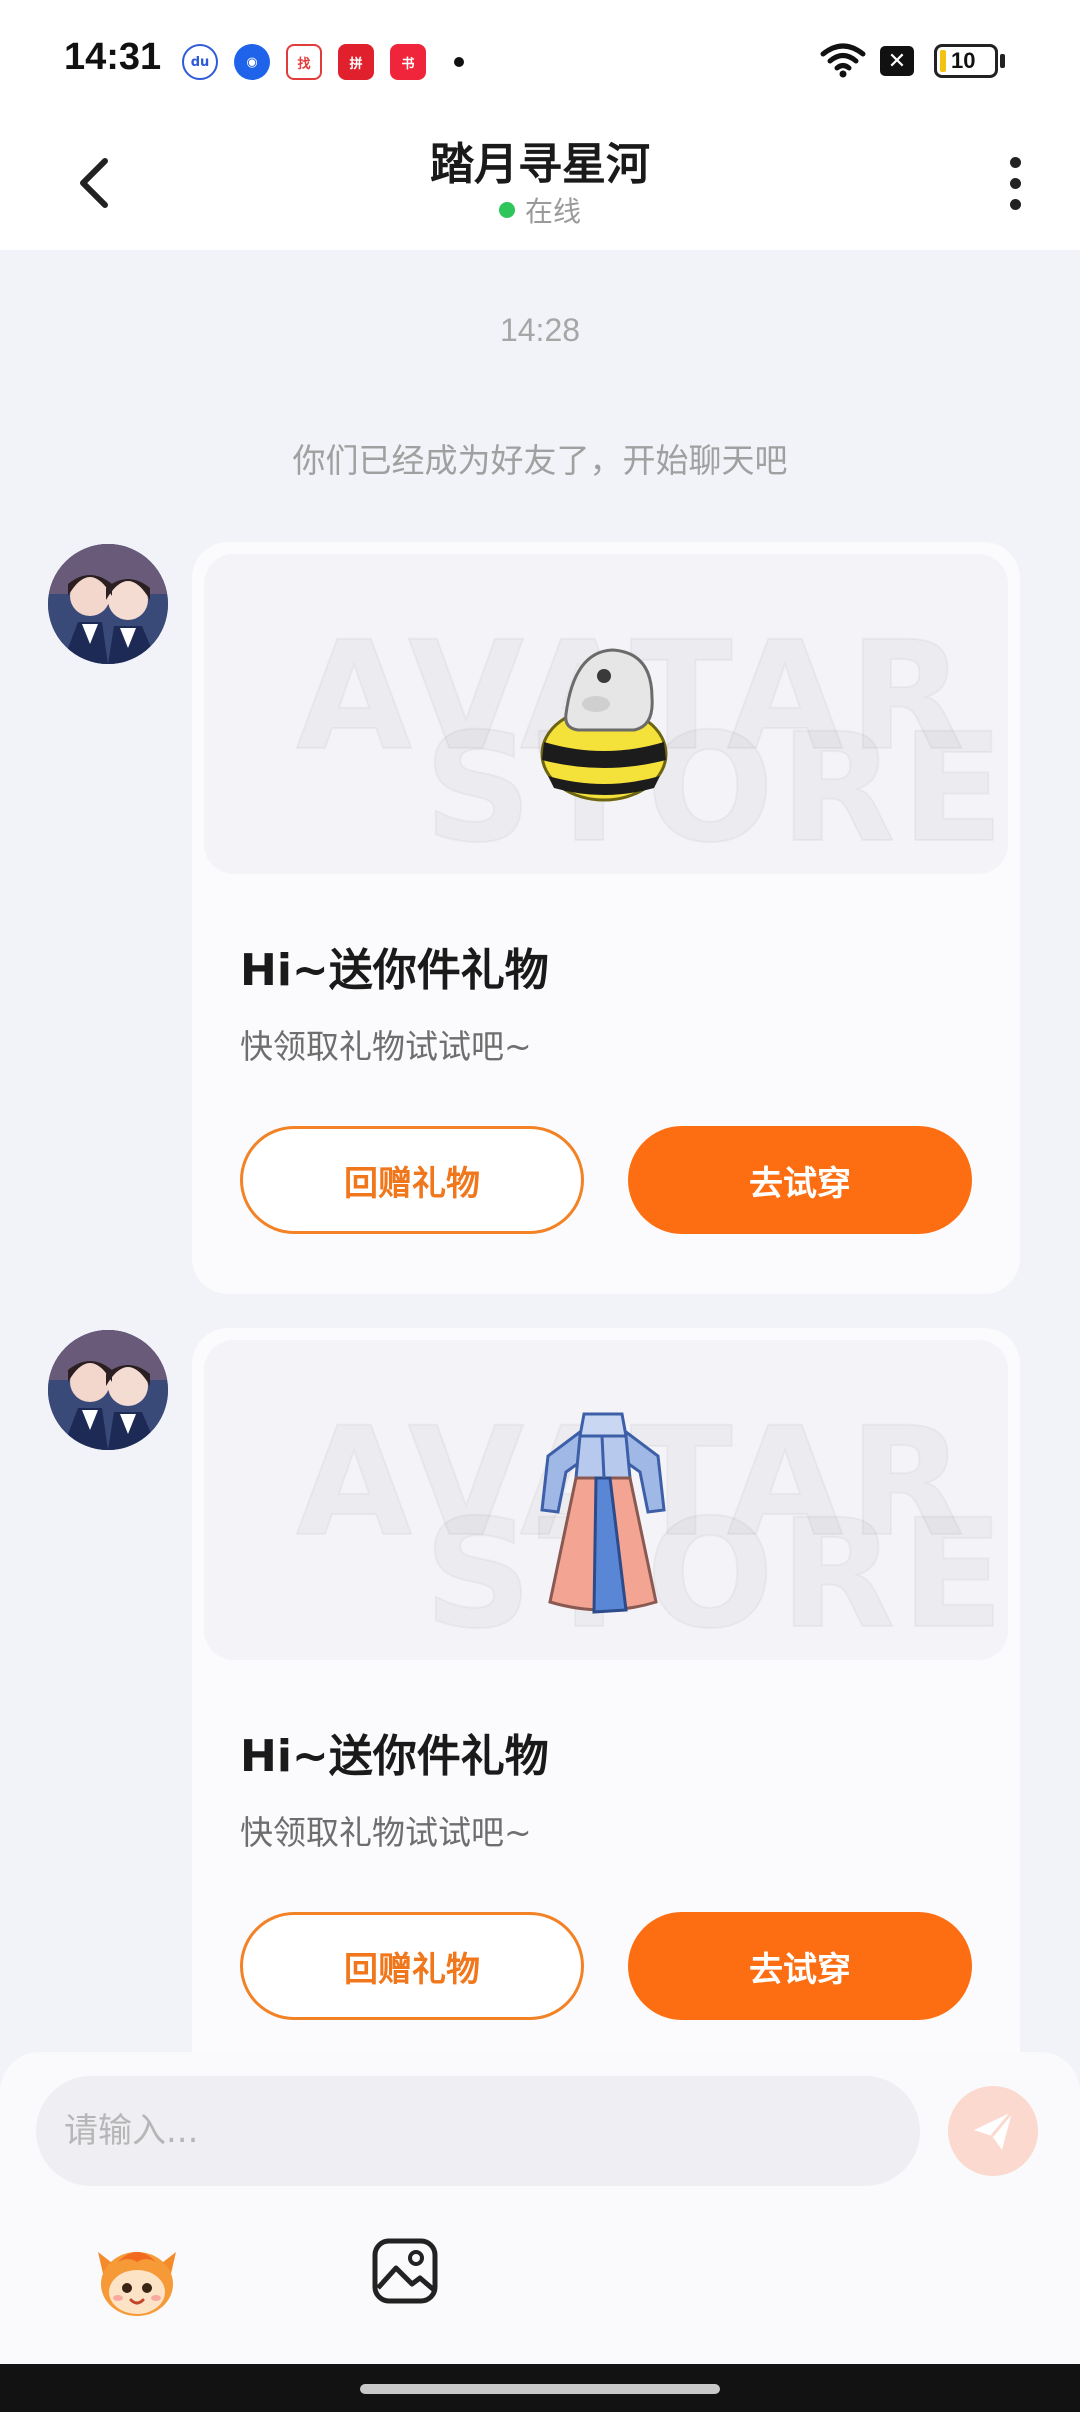 This screenshot has height=2412, width=1080. I want to click on battery-cap, so click(1002, 61).